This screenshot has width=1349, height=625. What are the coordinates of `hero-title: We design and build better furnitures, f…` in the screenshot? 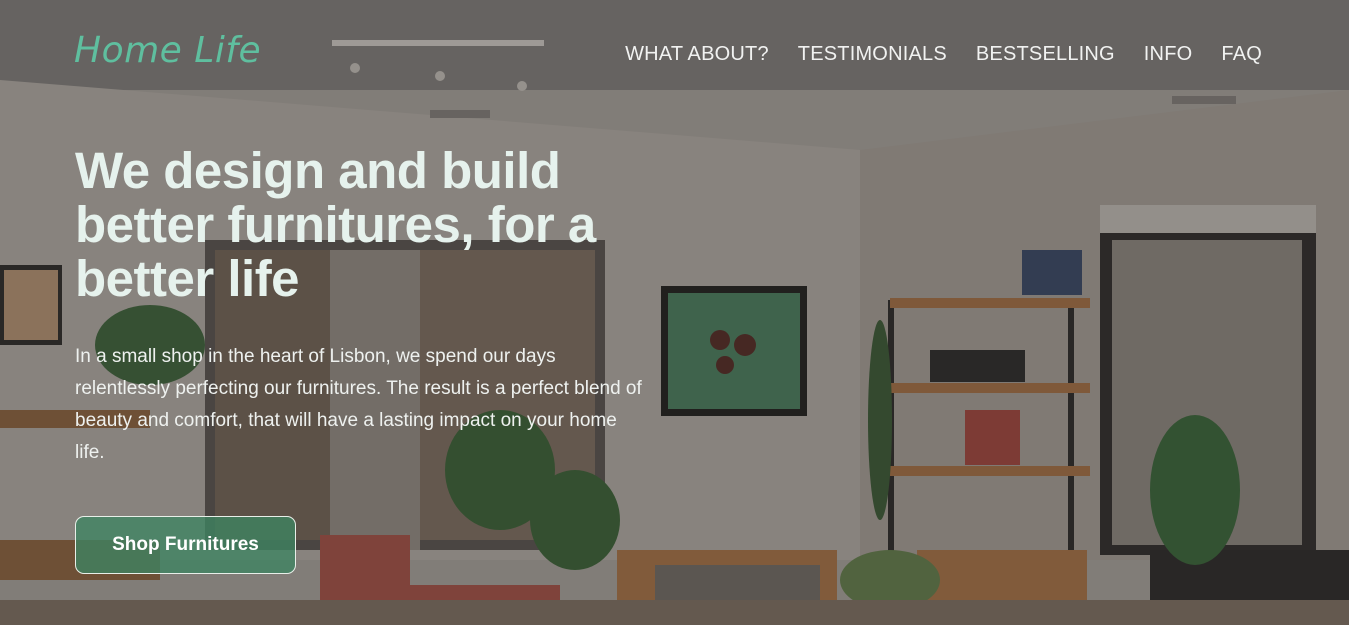 It's located at (335, 224).